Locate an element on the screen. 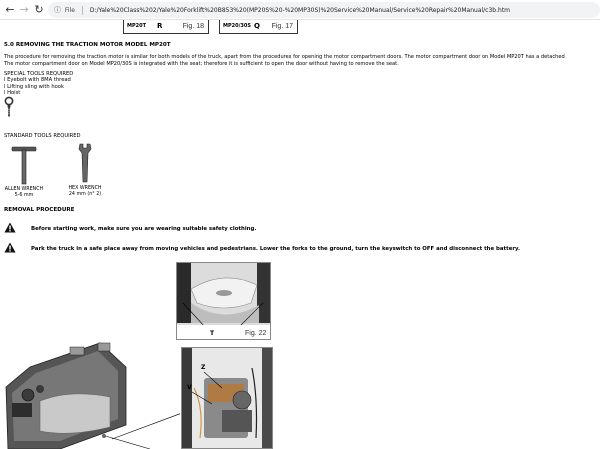  figure-23-photo: Z V is located at coordinates (227, 398).